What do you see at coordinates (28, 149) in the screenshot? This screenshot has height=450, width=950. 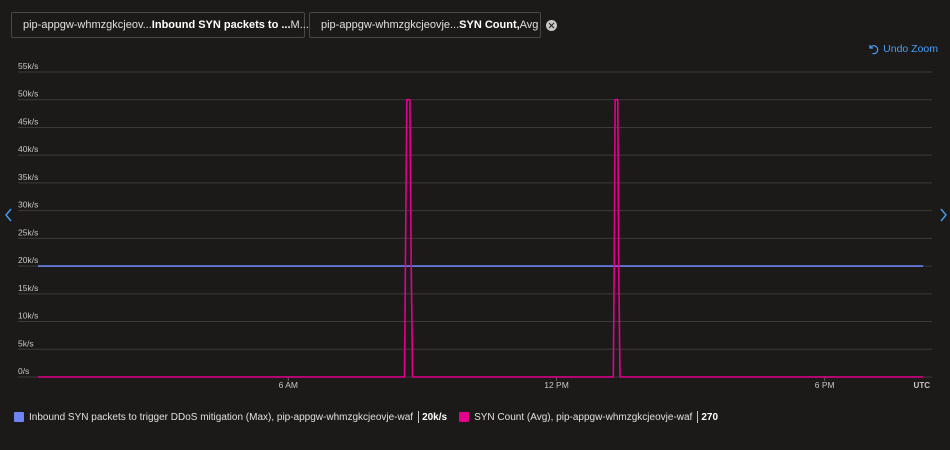 I see `y-tick-label: 40k/s` at bounding box center [28, 149].